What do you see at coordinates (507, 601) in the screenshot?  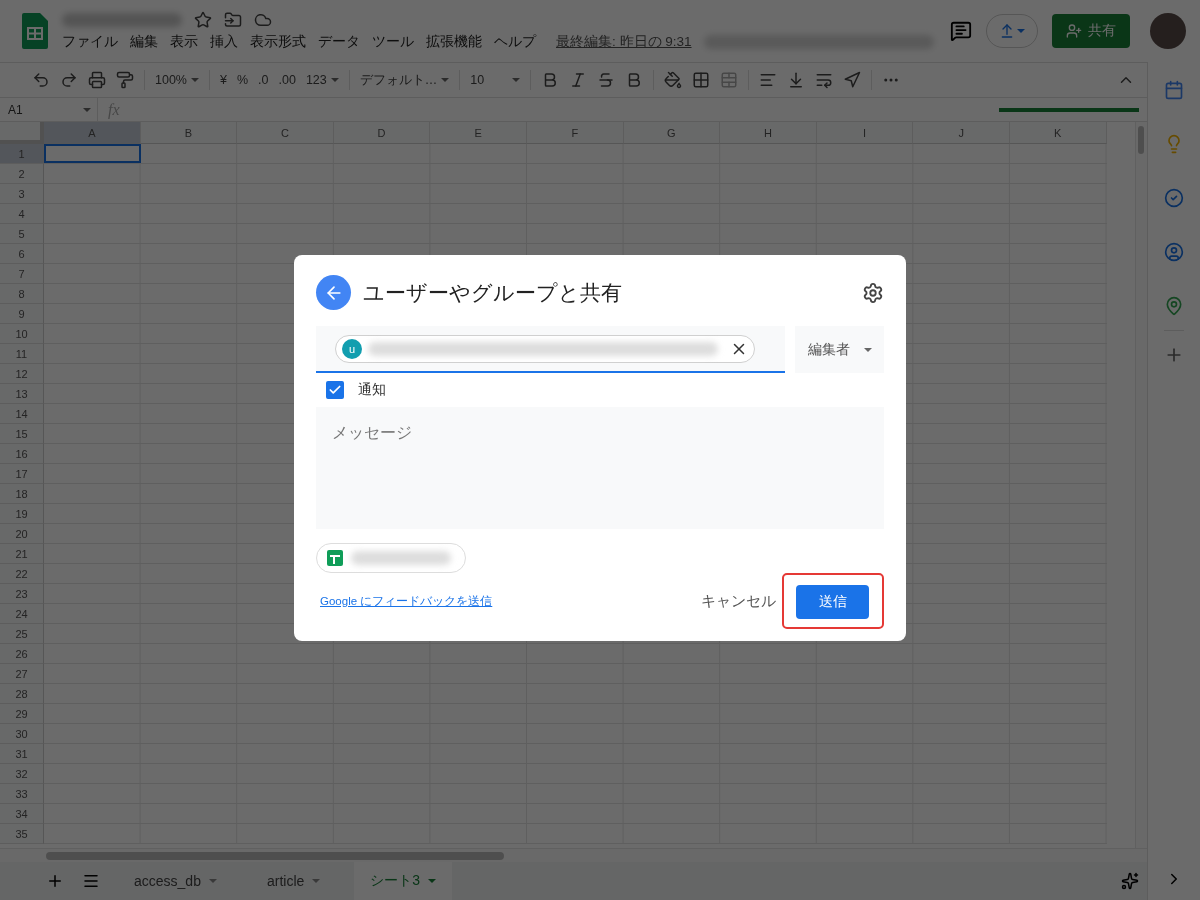 I see `feedback-link: Google にフィードバックを送信` at bounding box center [507, 601].